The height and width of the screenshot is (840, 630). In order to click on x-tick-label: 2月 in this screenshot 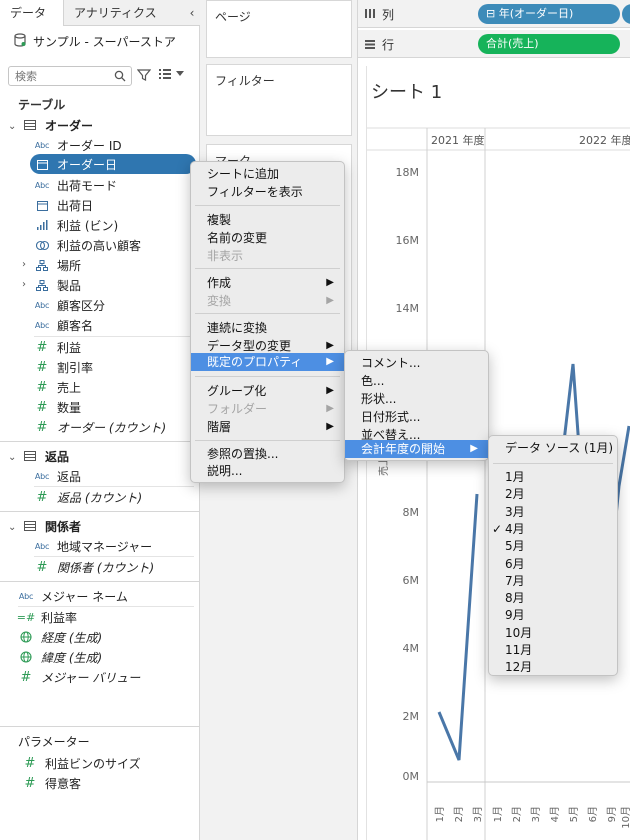, I will do `click(459, 814)`.